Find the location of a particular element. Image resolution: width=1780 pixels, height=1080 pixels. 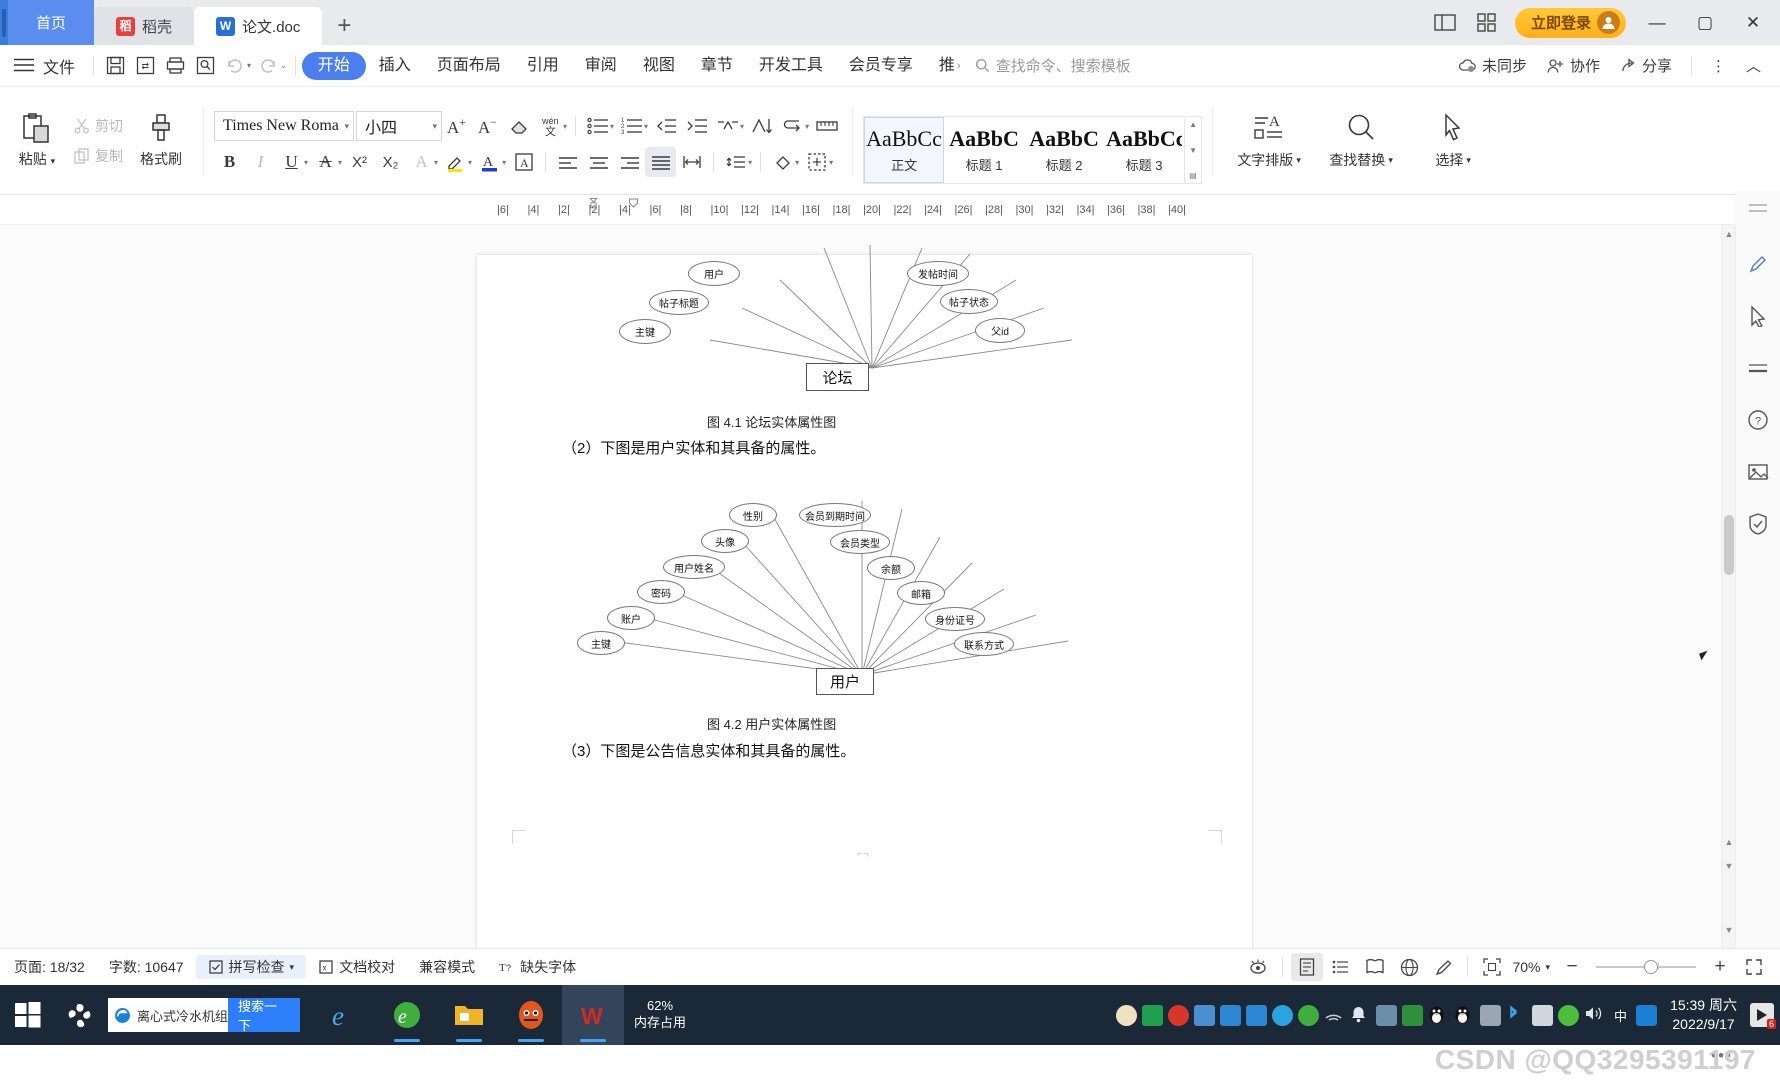

text-layout-button: A 文字排版 ▾ is located at coordinates (1269, 141).